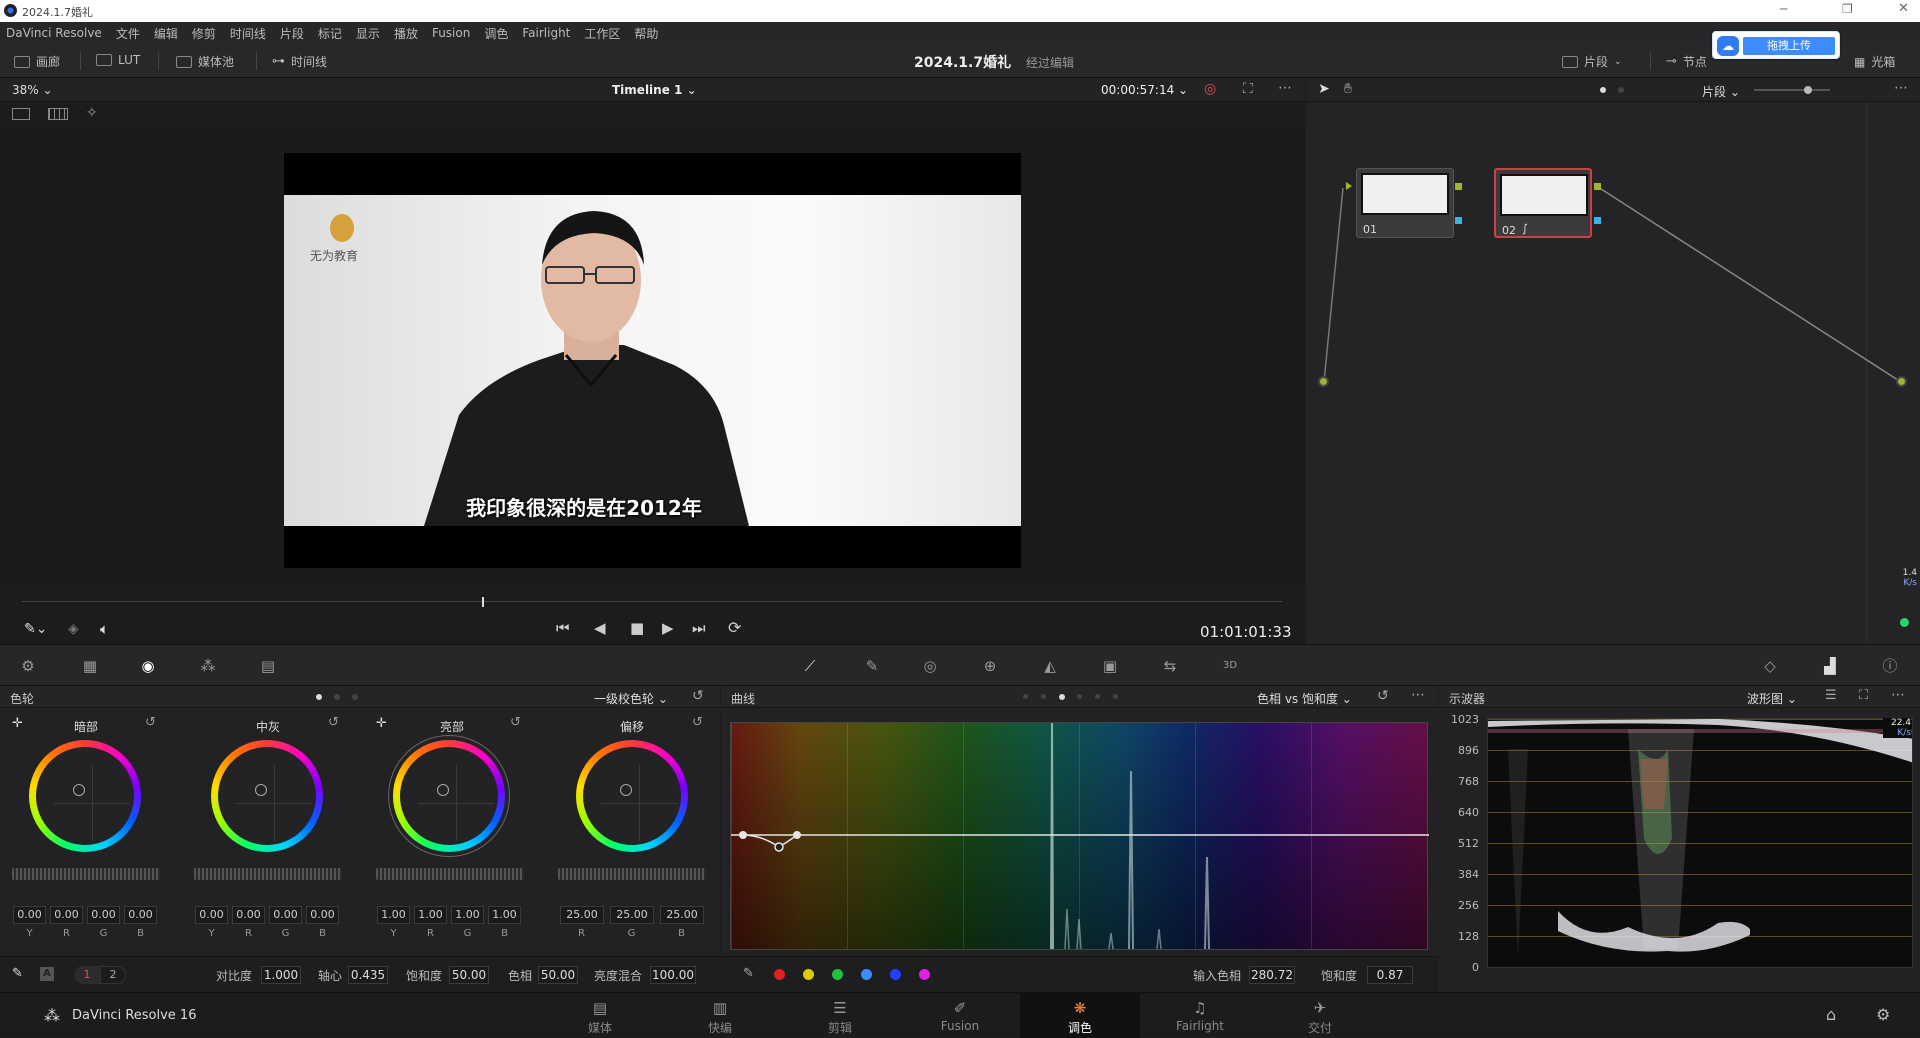  I want to click on page-tab-2: 2, so click(113, 975).